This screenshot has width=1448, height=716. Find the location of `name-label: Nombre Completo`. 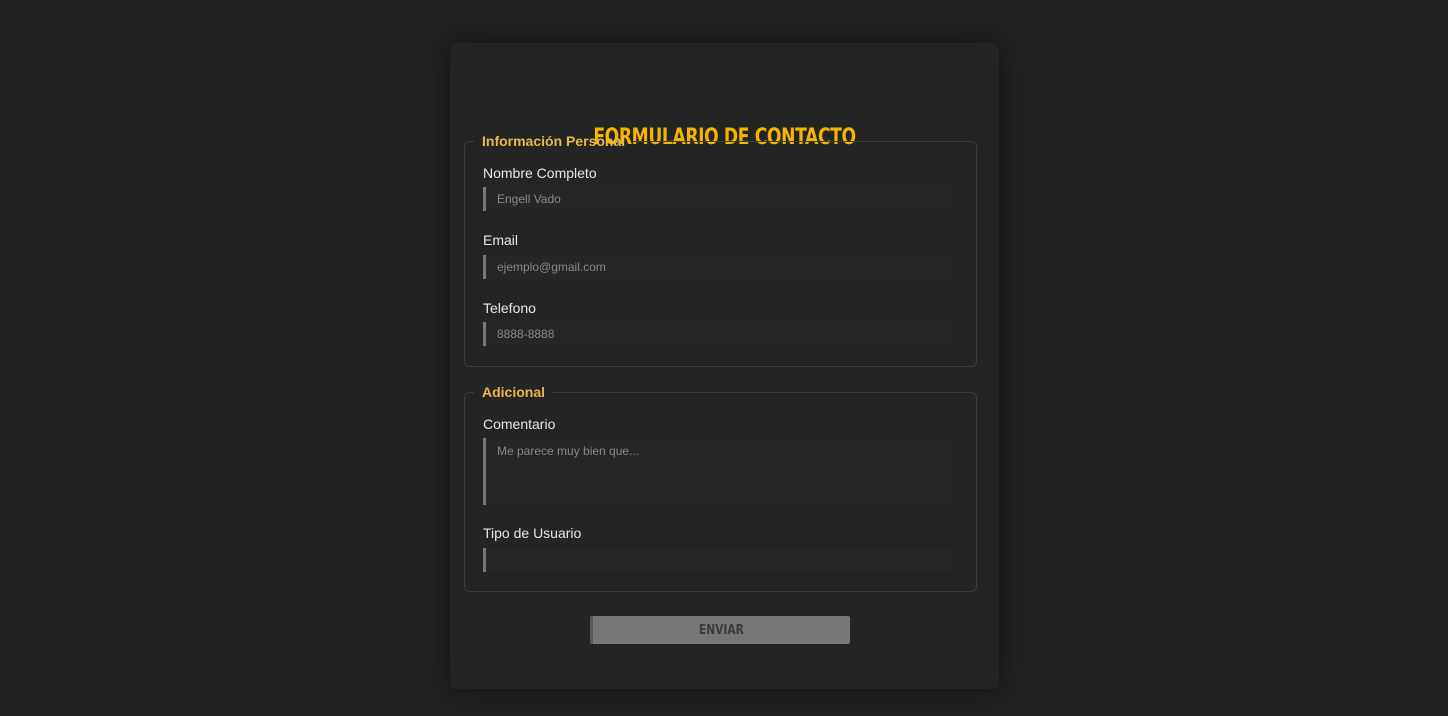

name-label: Nombre Completo is located at coordinates (540, 173).